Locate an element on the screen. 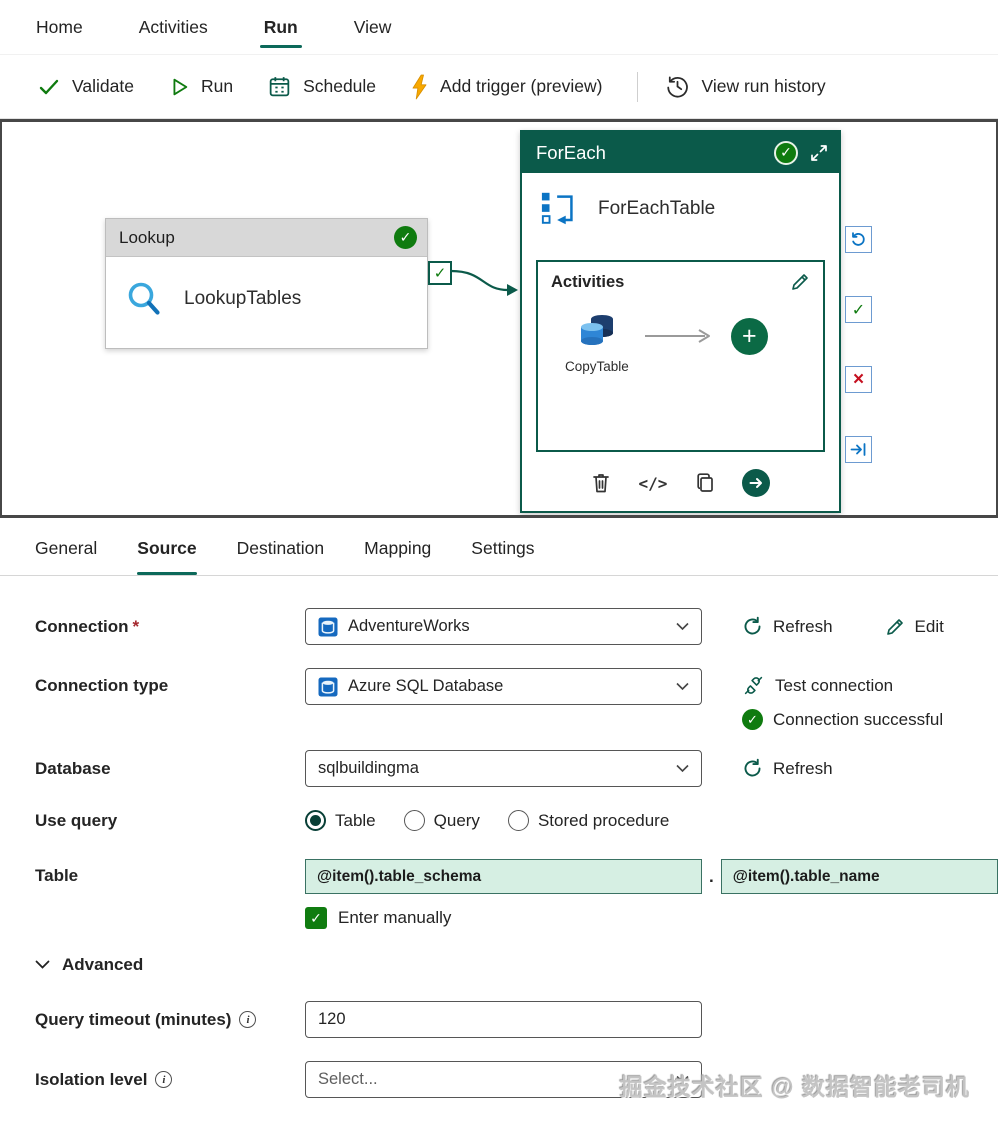  add-activity-plus-button: + is located at coordinates (749, 336).